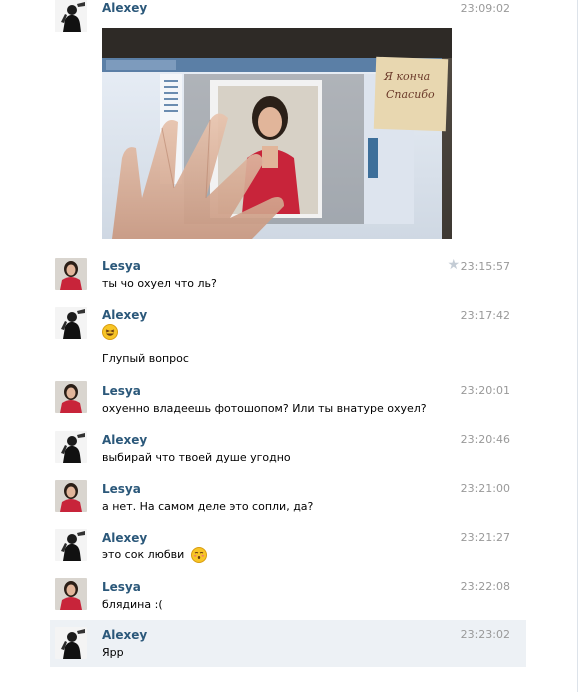  What do you see at coordinates (145, 358) in the screenshot?
I see `message-text: Глупый вопрос` at bounding box center [145, 358].